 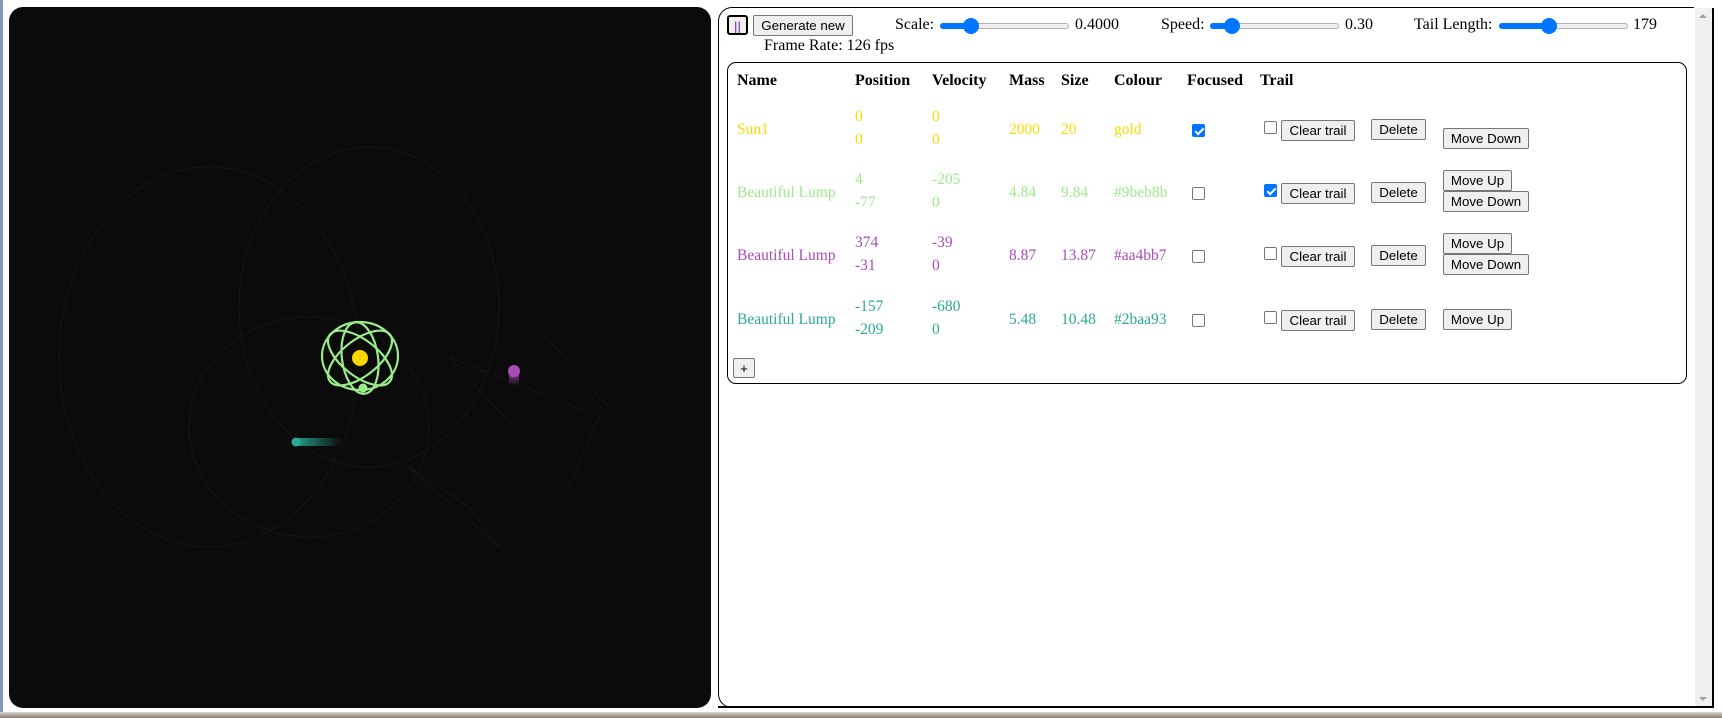 I want to click on mass-value: 5.48, so click(x=1023, y=319).